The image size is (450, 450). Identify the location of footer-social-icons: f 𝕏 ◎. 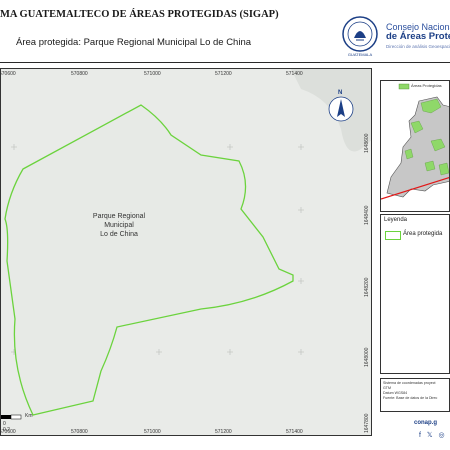
(433, 435).